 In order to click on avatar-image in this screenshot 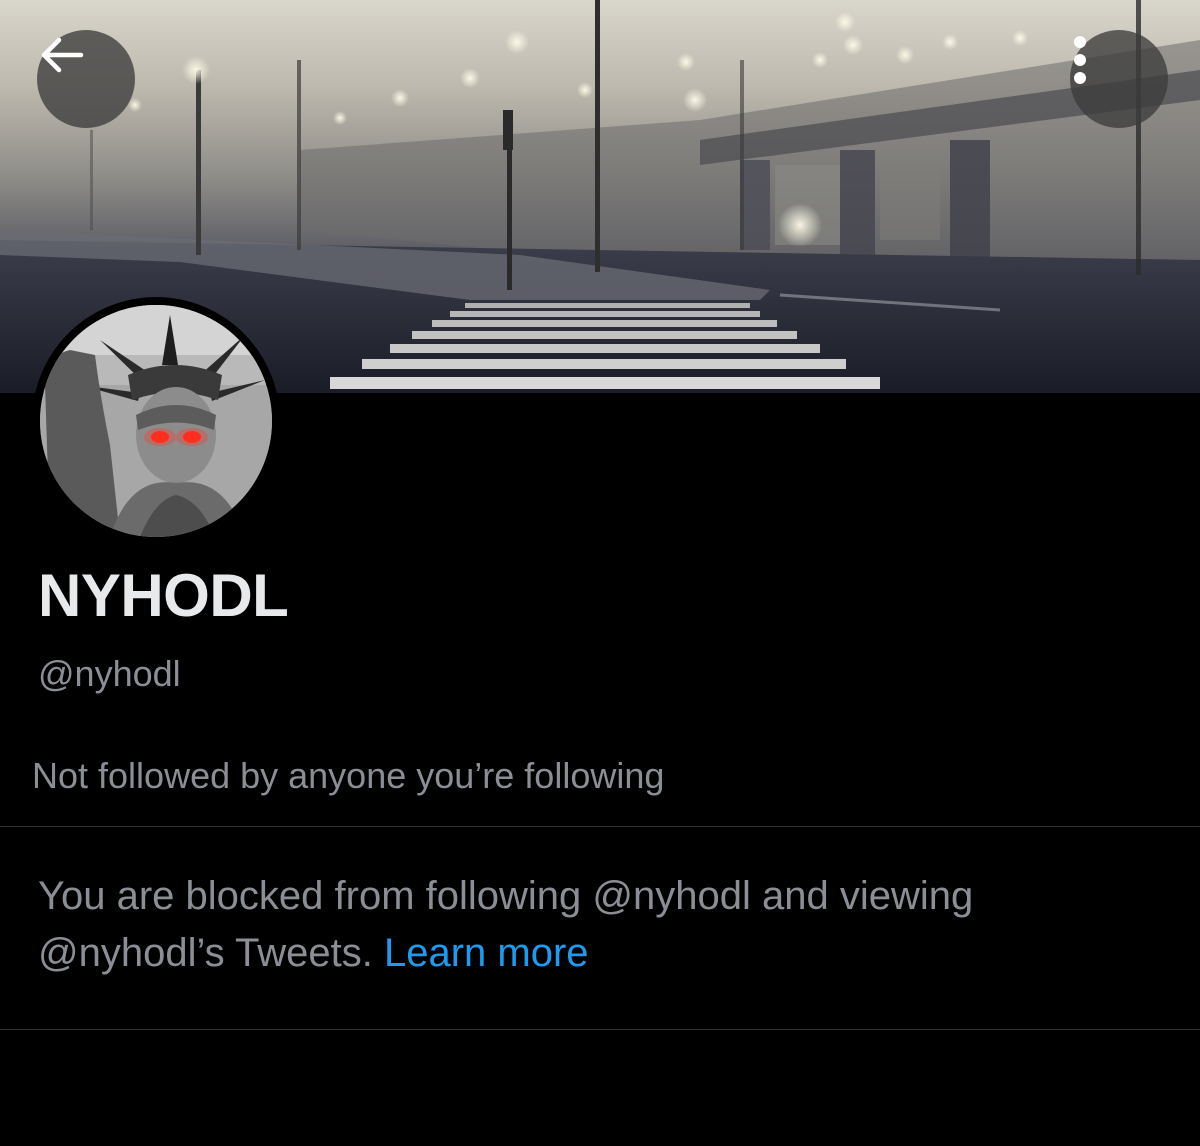, I will do `click(156, 421)`.